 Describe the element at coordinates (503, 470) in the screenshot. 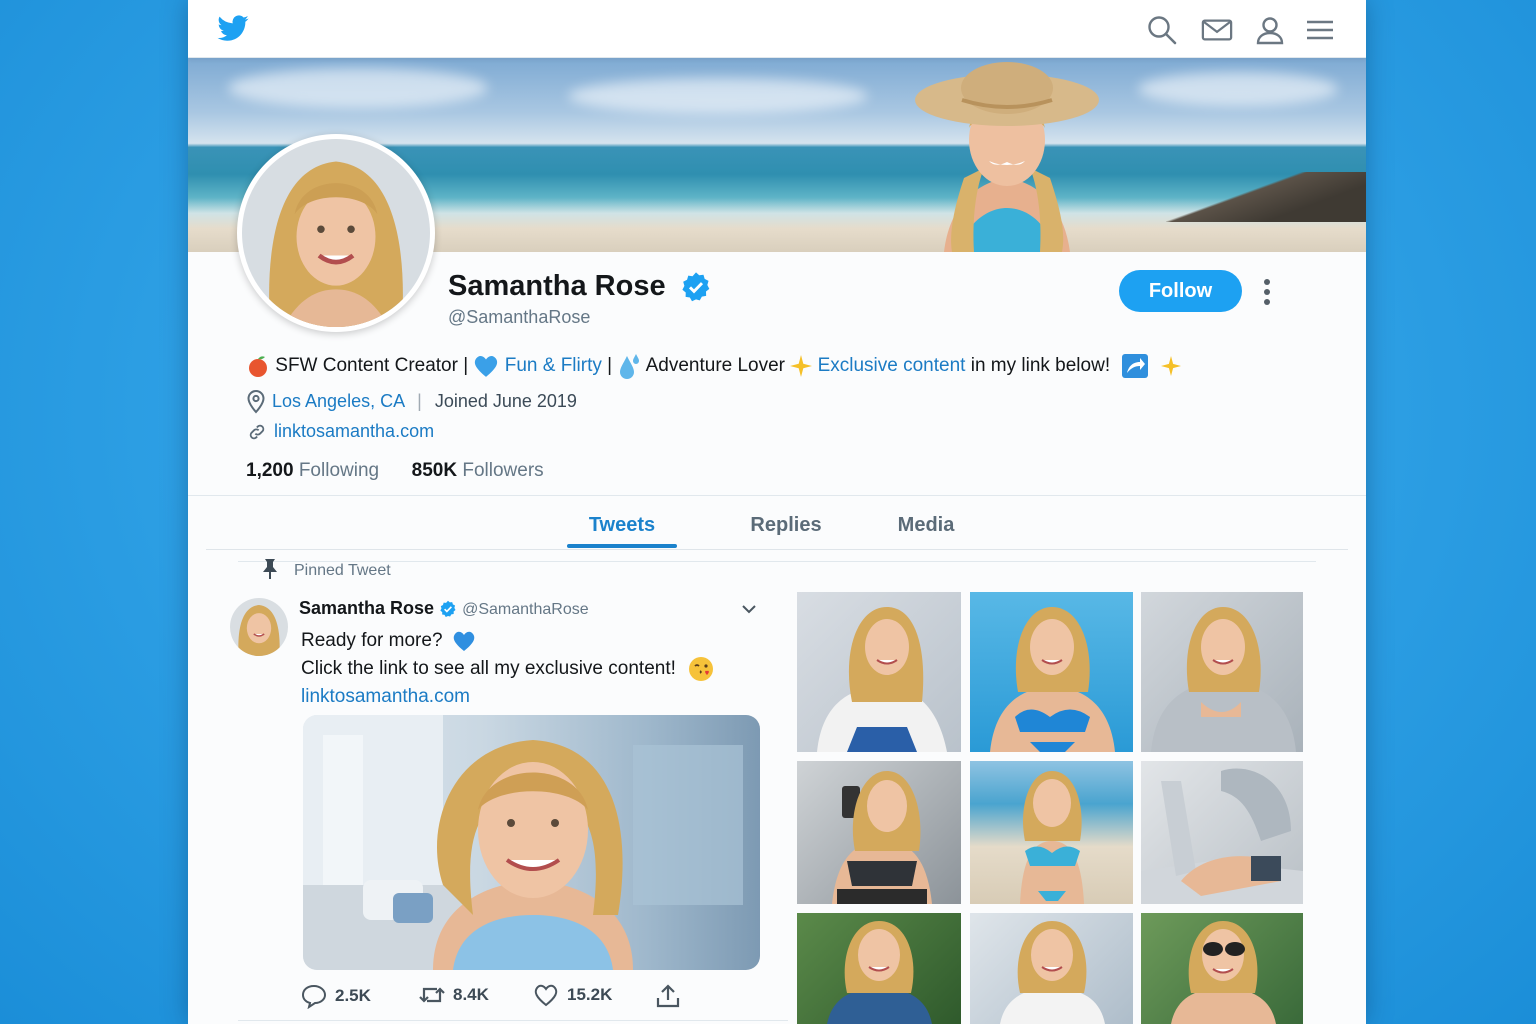

I see `followers-label: Followers` at that location.